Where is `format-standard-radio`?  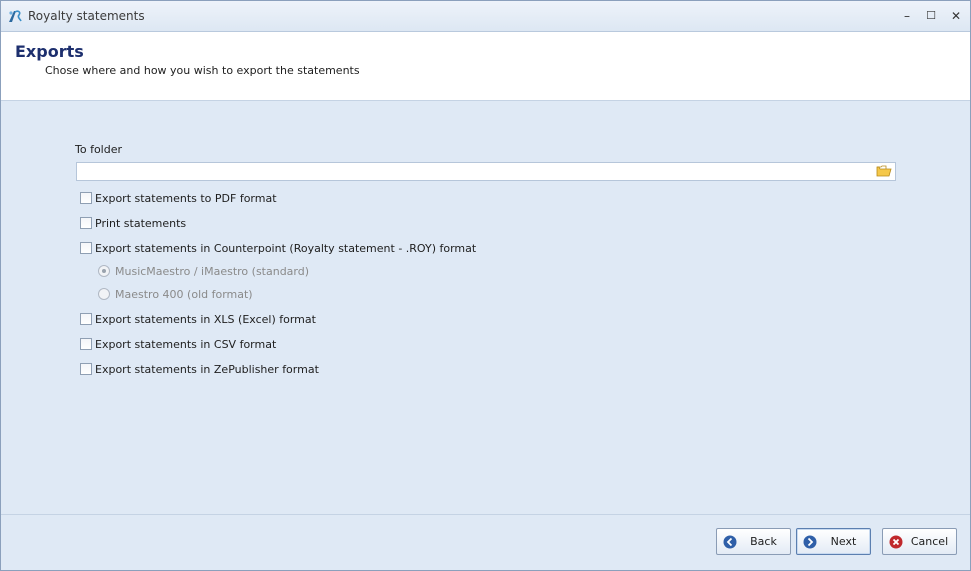
format-standard-radio is located at coordinates (104, 271).